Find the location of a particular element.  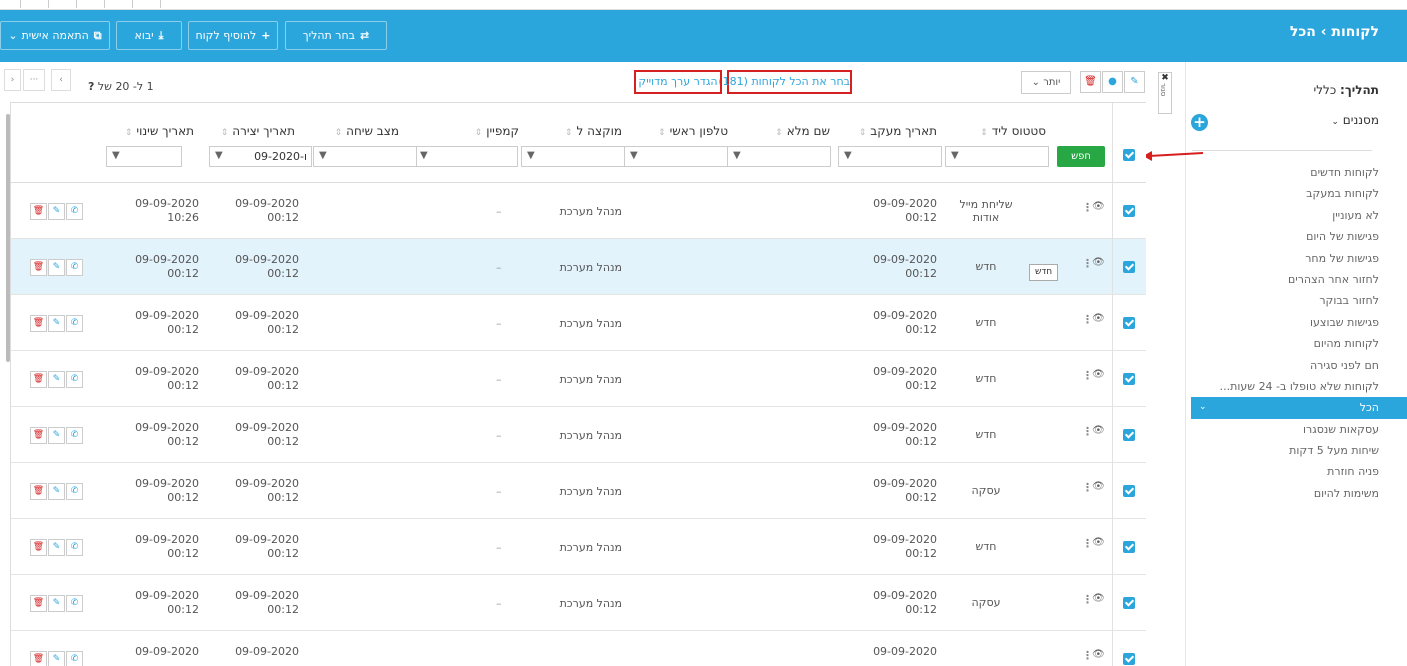

filter-input-campaign: ▼ is located at coordinates (466, 156).